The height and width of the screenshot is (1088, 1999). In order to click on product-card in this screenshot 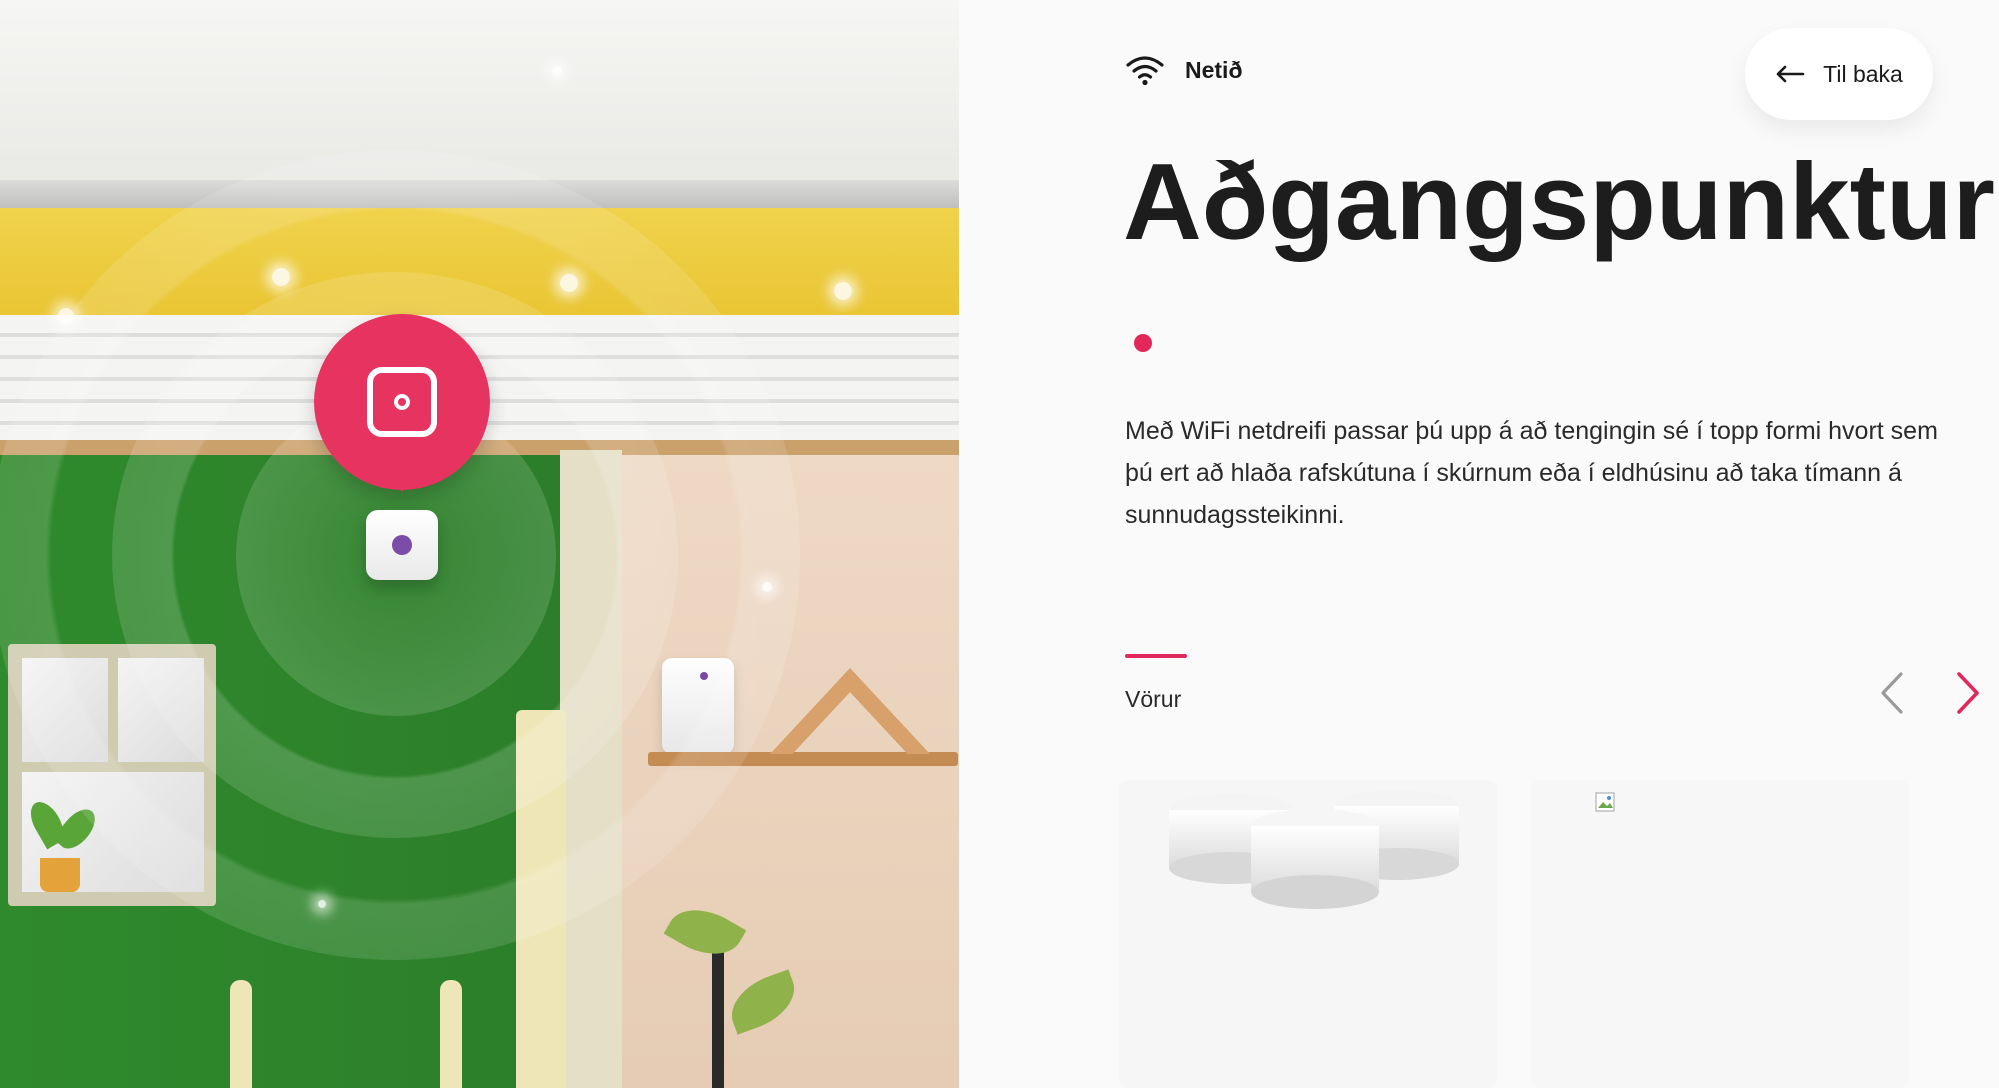, I will do `click(1720, 934)`.